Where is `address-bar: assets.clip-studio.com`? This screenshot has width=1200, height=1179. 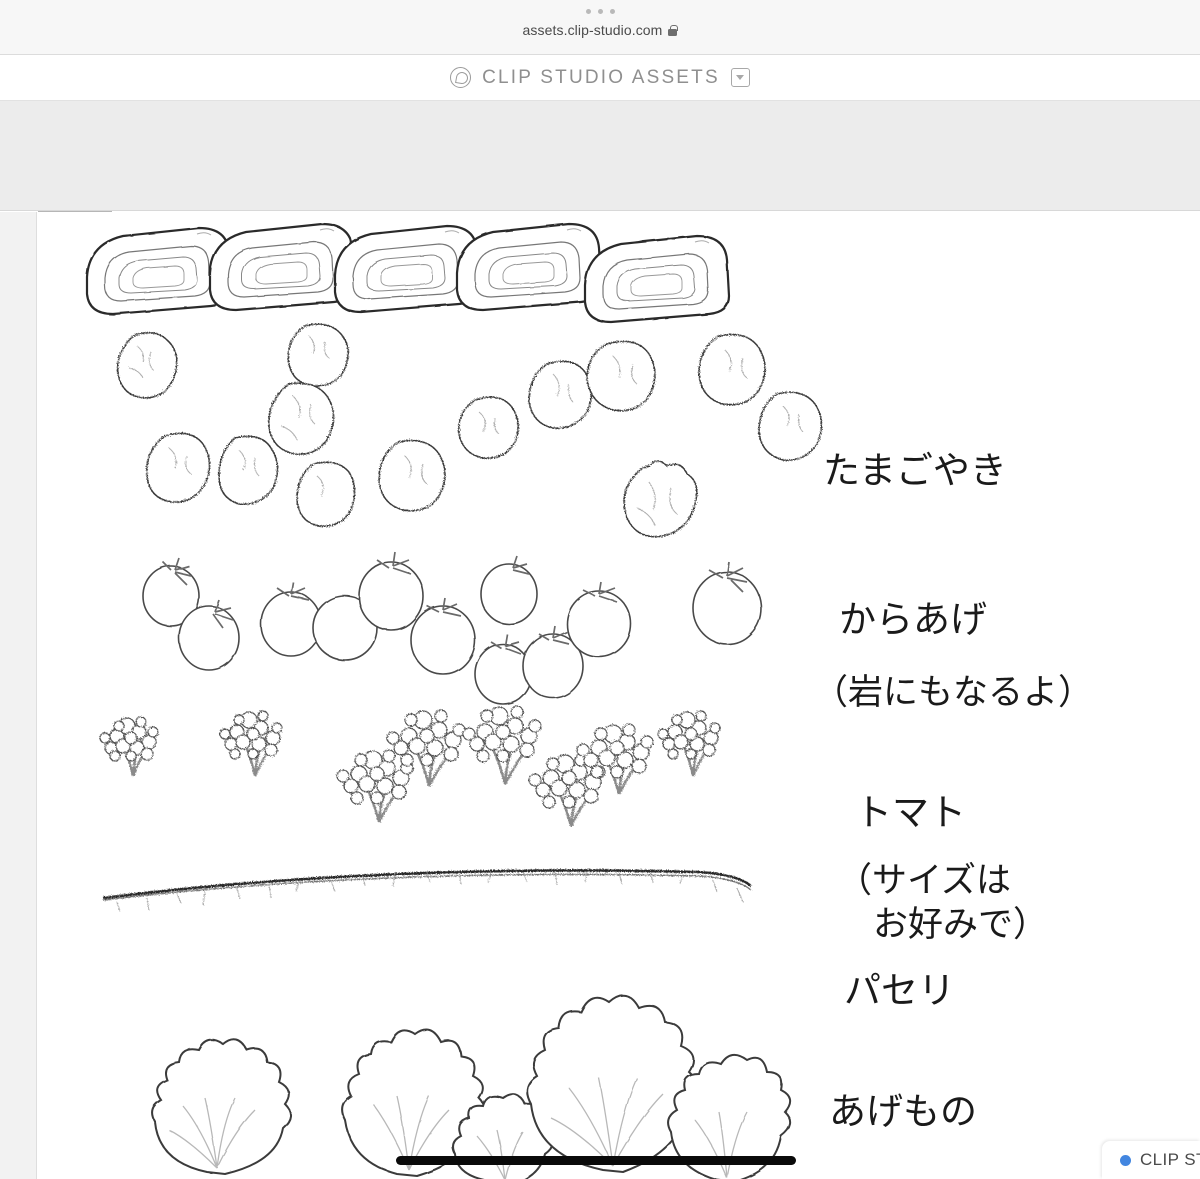 address-bar: assets.clip-studio.com is located at coordinates (600, 30).